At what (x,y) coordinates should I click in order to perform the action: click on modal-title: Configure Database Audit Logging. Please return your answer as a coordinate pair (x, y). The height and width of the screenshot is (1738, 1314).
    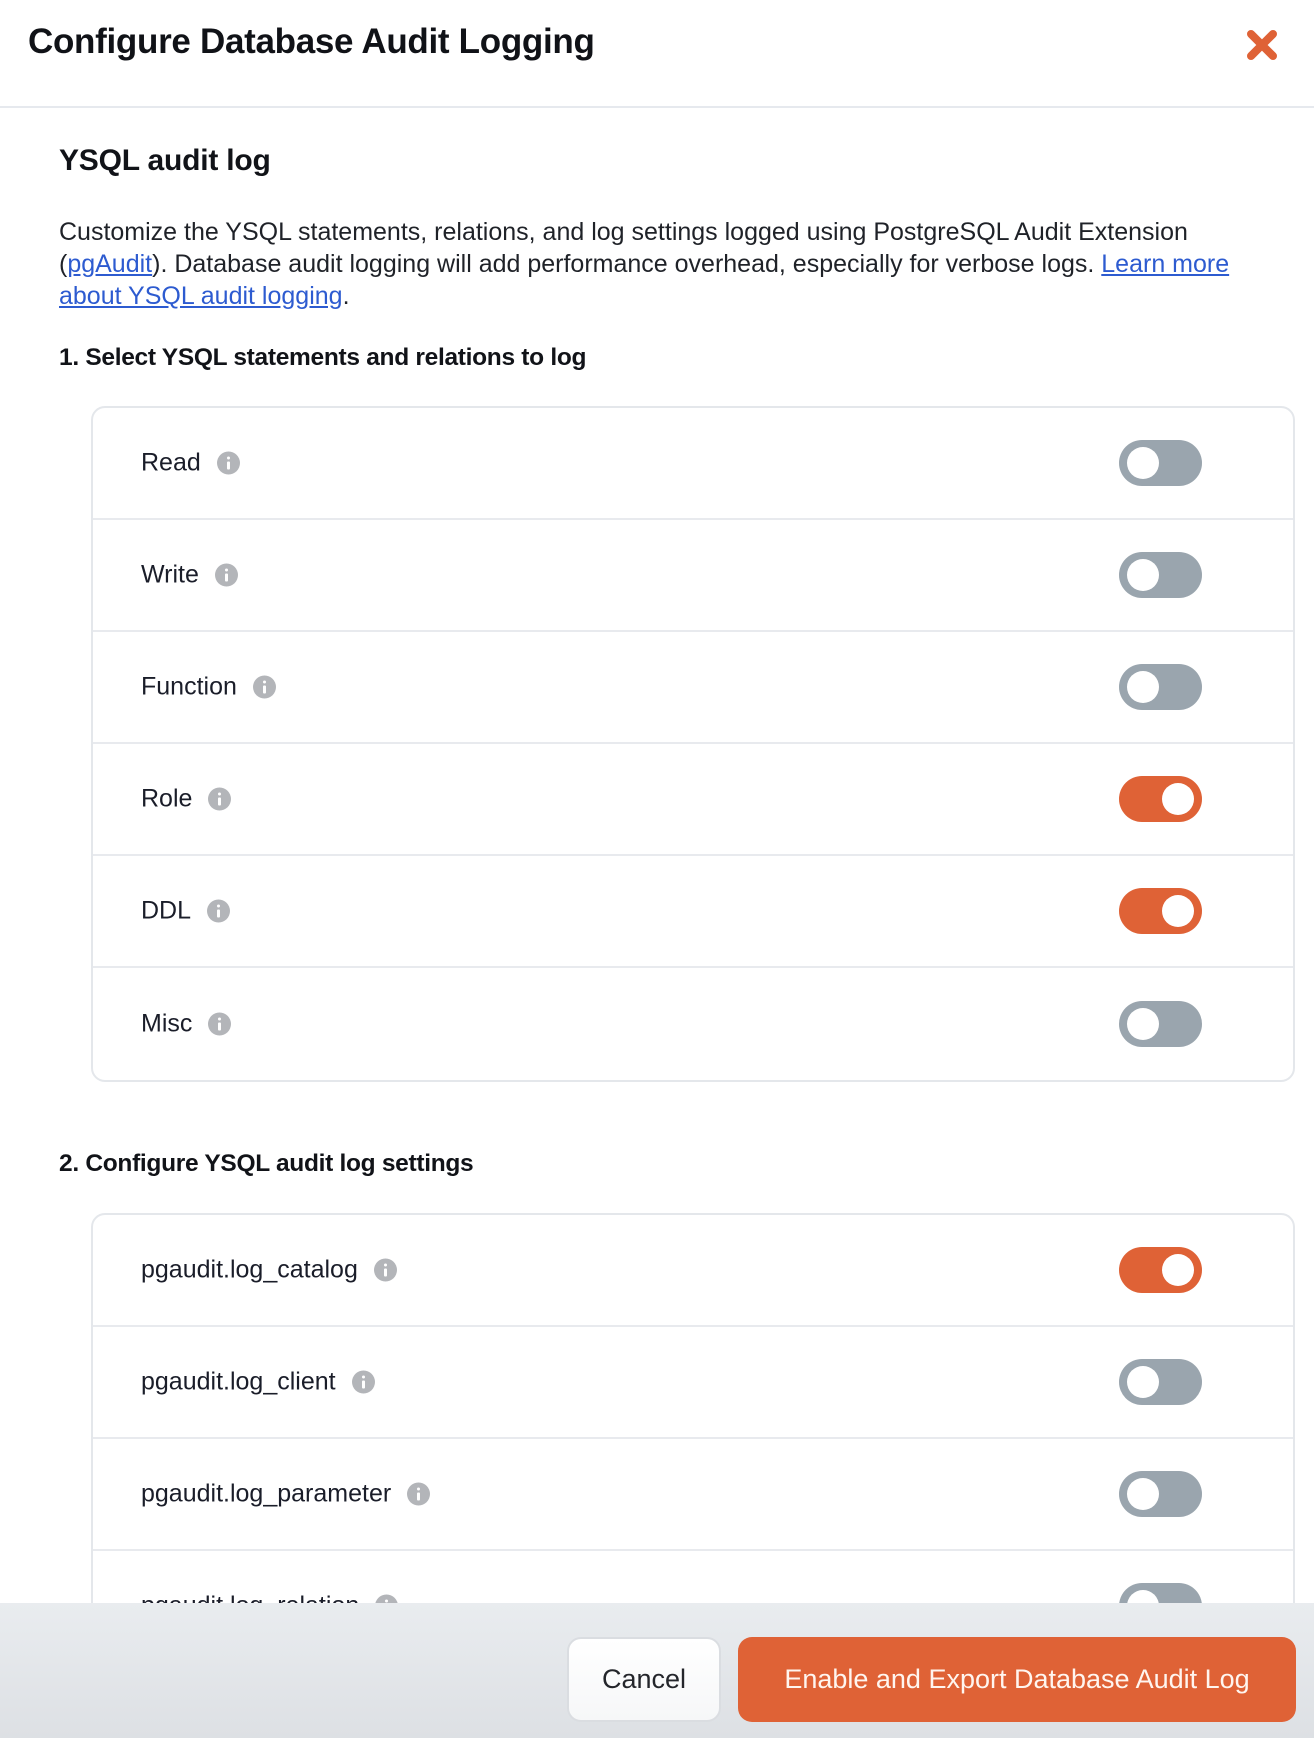
    Looking at the image, I should click on (311, 41).